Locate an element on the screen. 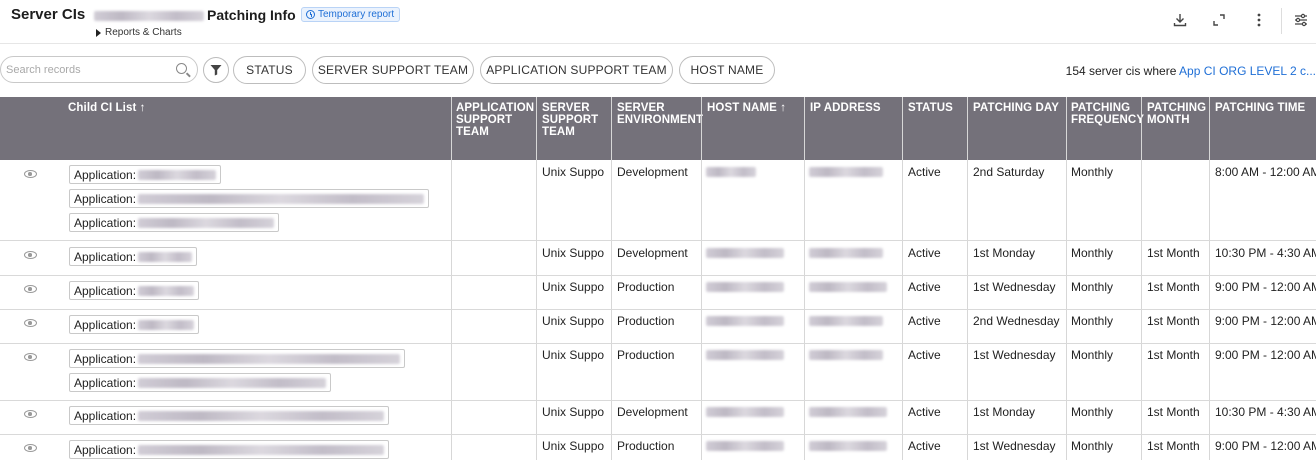 The height and width of the screenshot is (460, 1316). patching-day-cell: 1st Monday is located at coordinates (1004, 412).